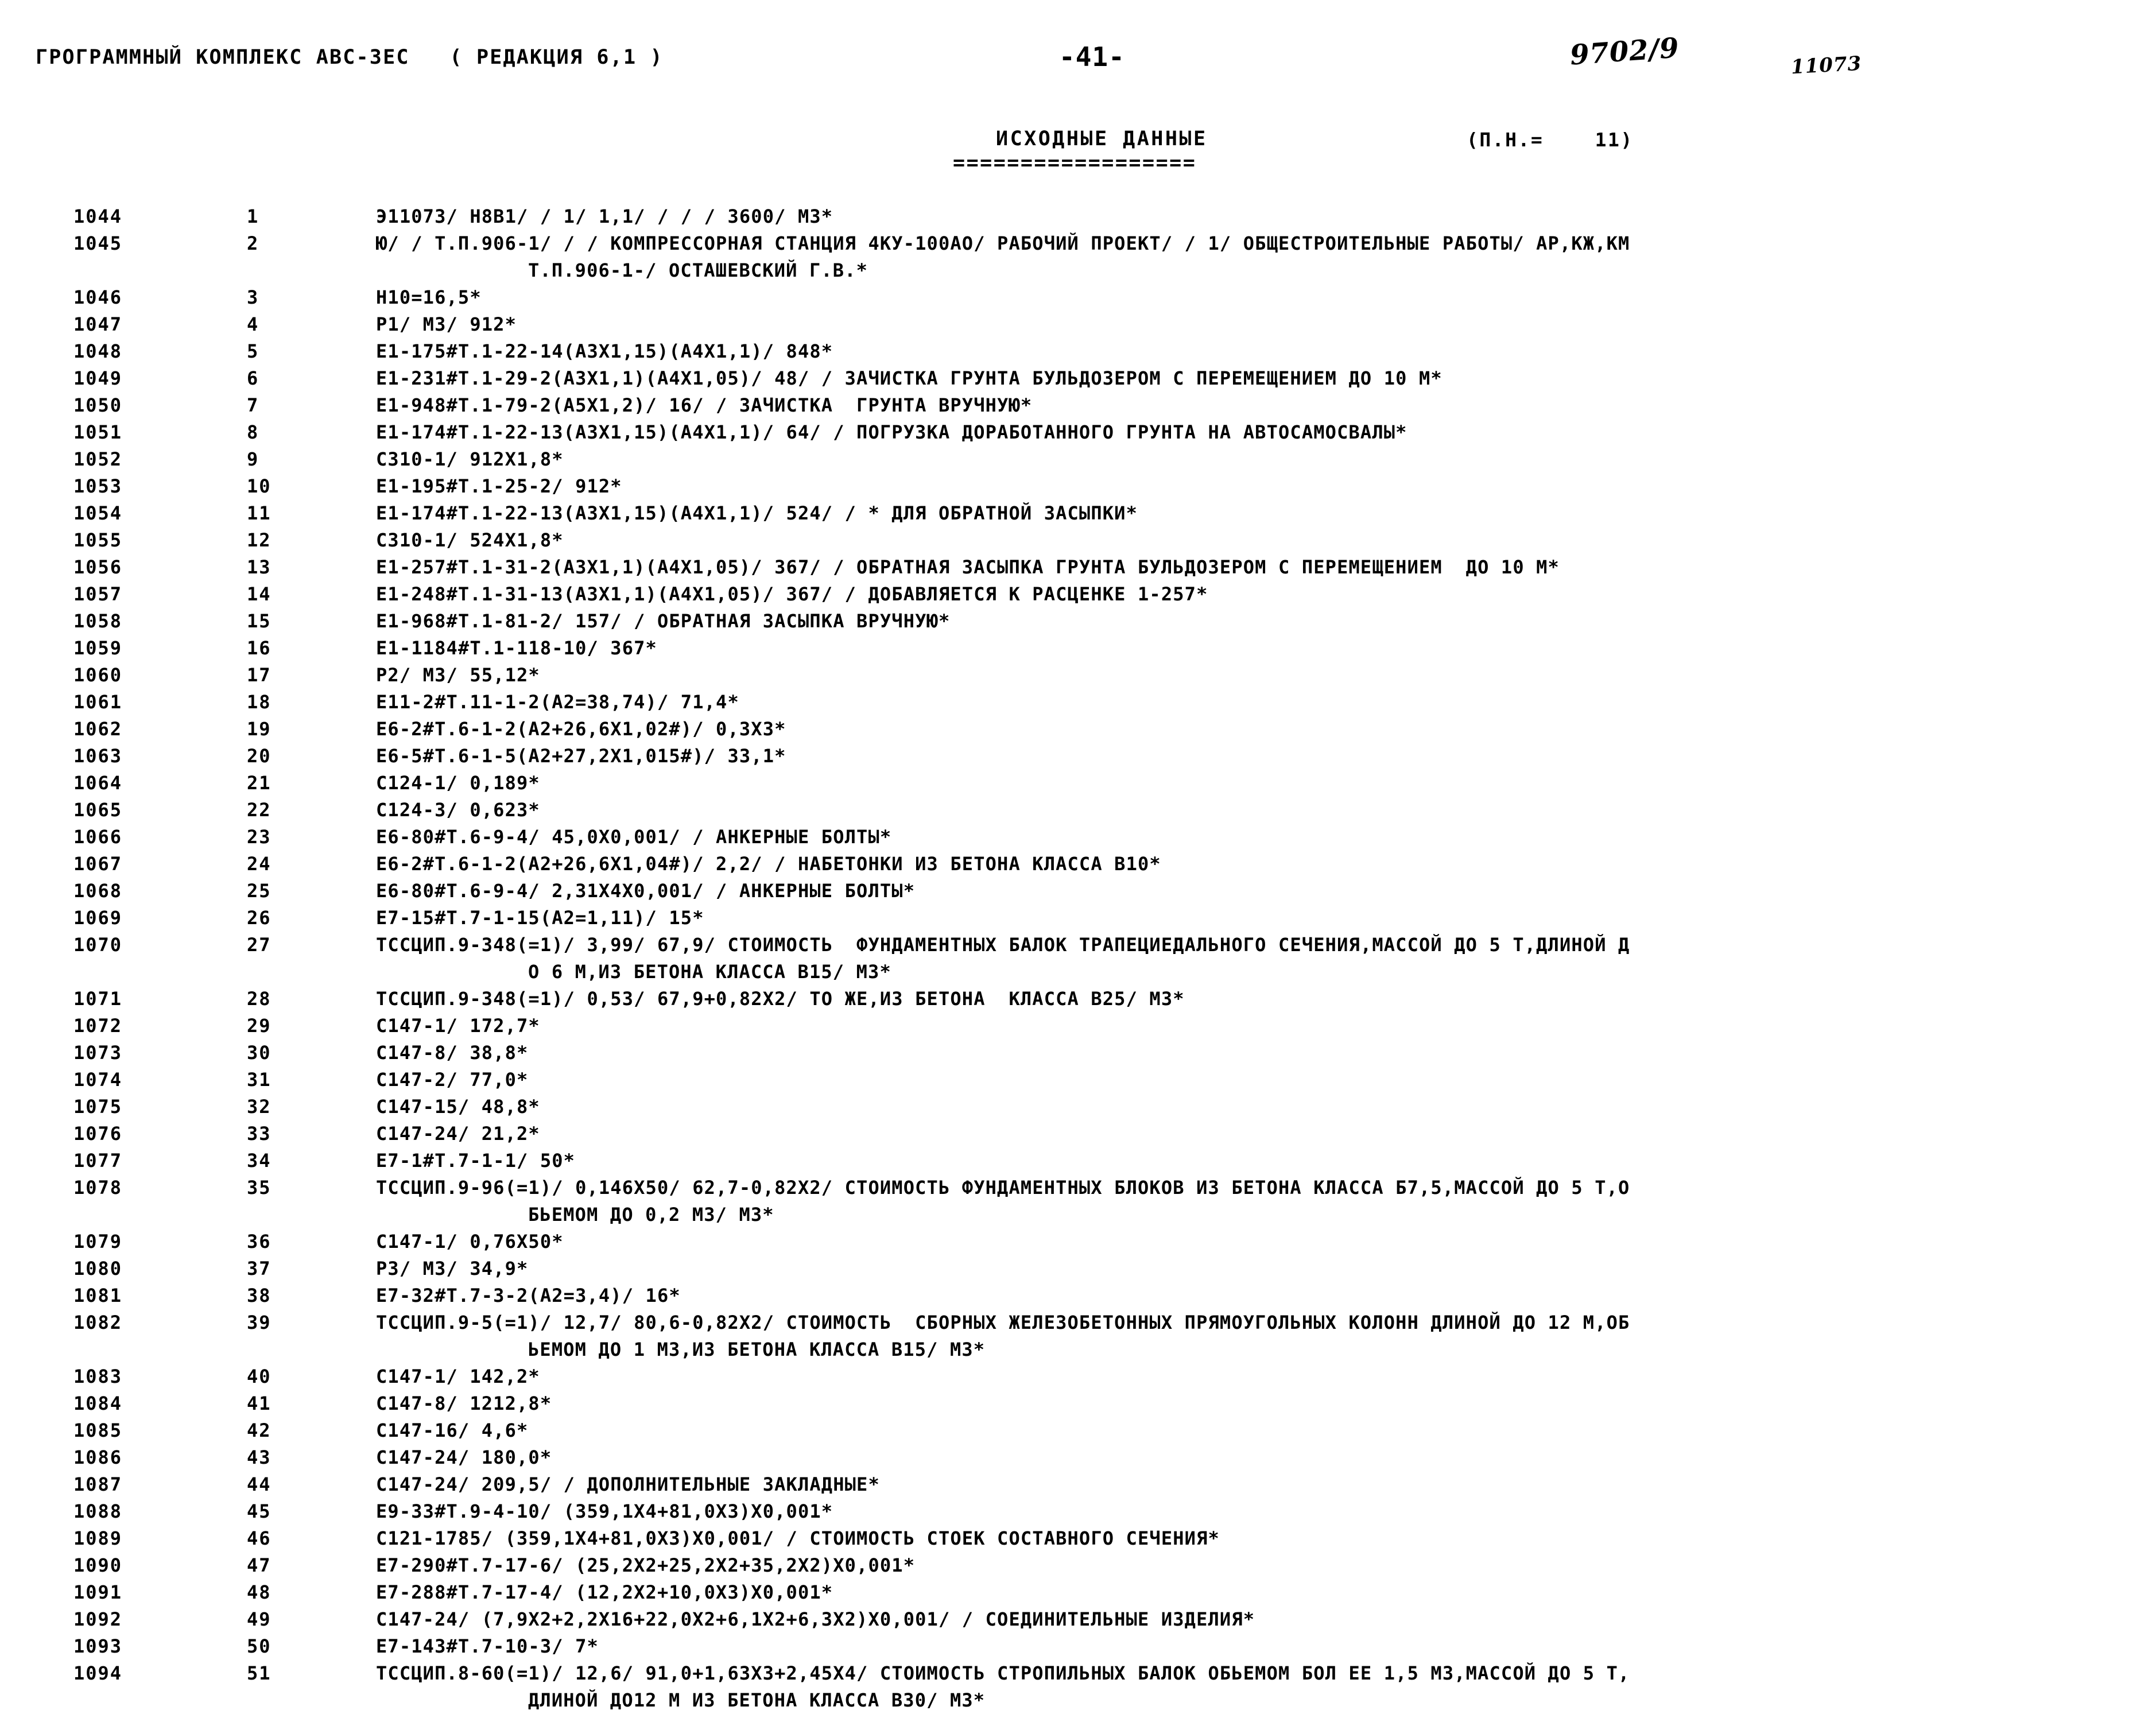 This screenshot has height=1722, width=2156. I want to click on row-code-text: ЬЕМОМ ДО 1 М3,ИЗ БЕТОНА КЛАССА В15/ М3*, so click(757, 1349).